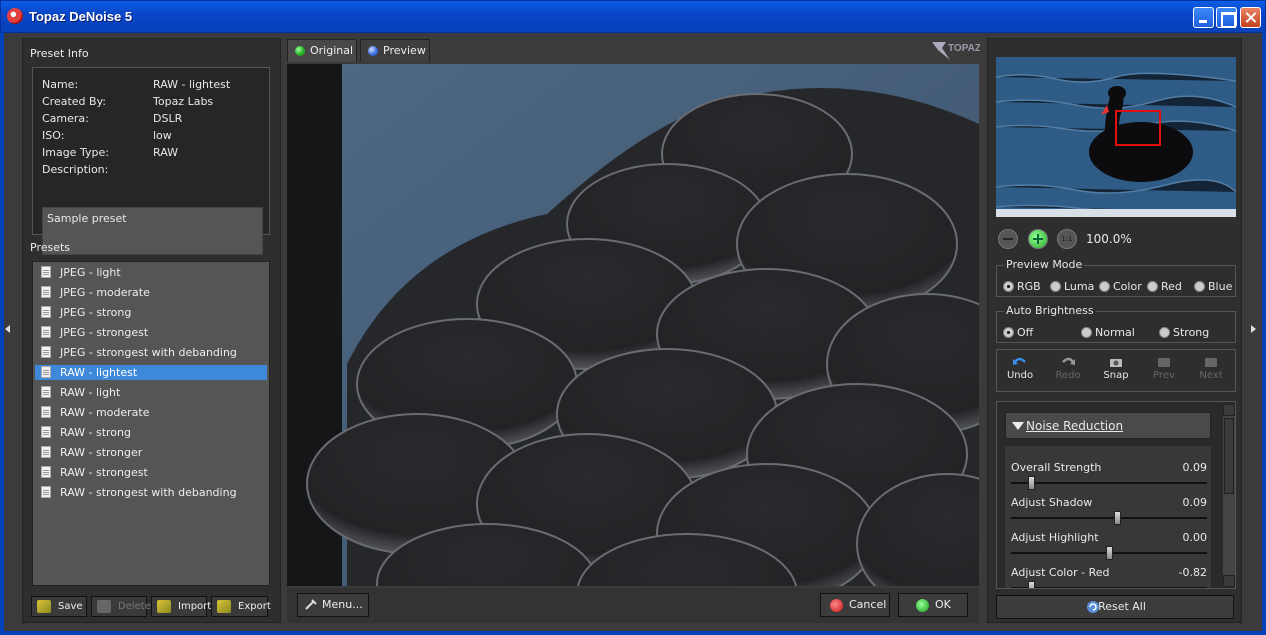 The image size is (1266, 635). I want to click on camera-icon, so click(1116, 363).